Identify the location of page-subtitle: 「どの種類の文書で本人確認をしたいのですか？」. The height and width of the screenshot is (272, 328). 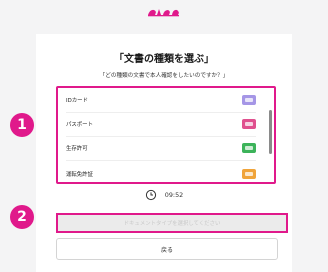
(164, 76).